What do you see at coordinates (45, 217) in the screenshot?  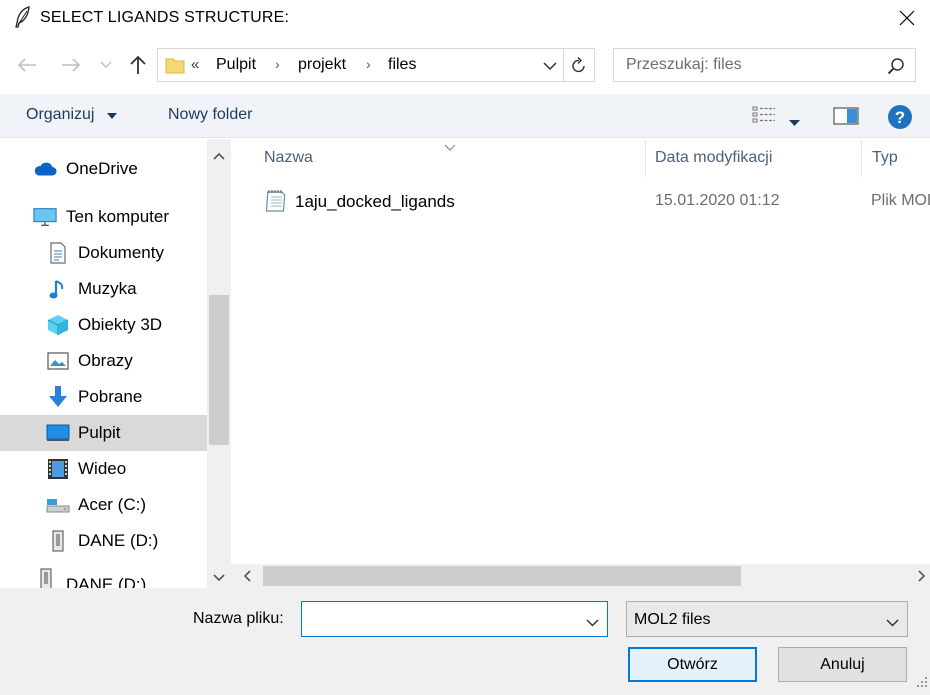 I see `computer-icon` at bounding box center [45, 217].